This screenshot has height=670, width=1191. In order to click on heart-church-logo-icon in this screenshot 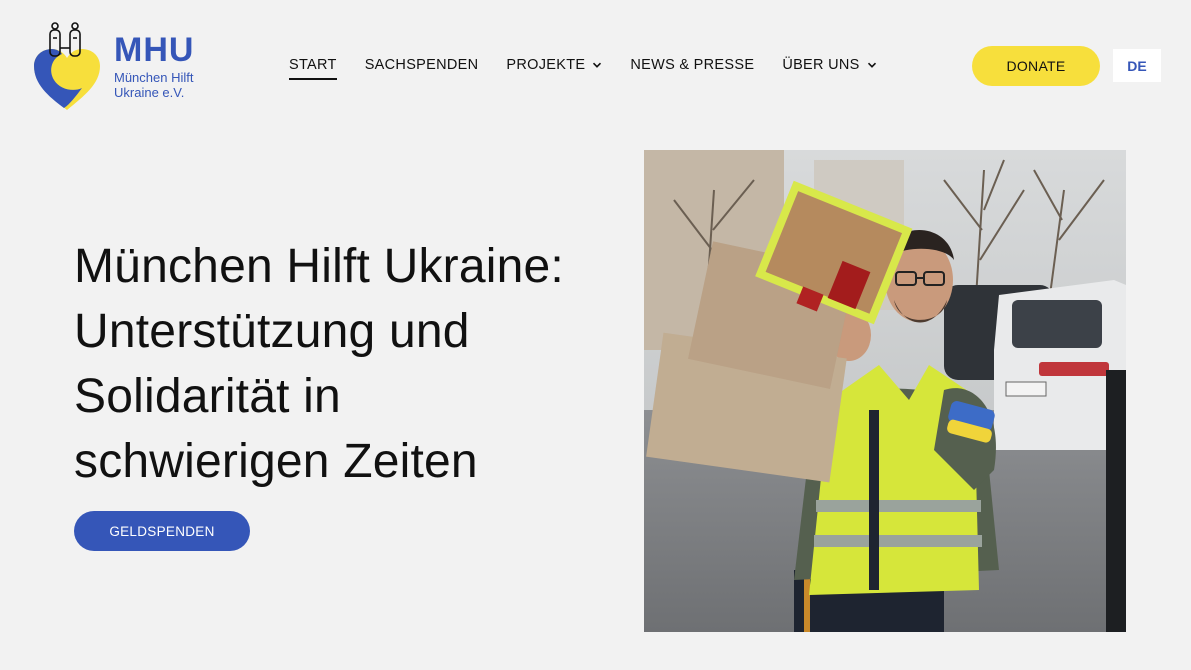, I will do `click(67, 66)`.